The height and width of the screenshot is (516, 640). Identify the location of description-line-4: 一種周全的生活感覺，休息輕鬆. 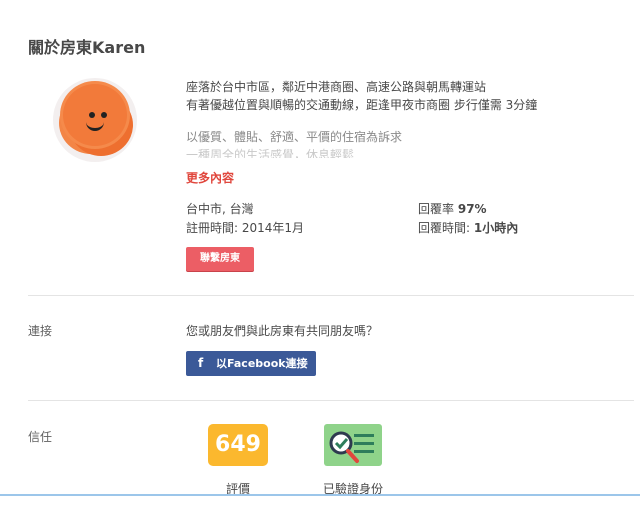
(270, 153).